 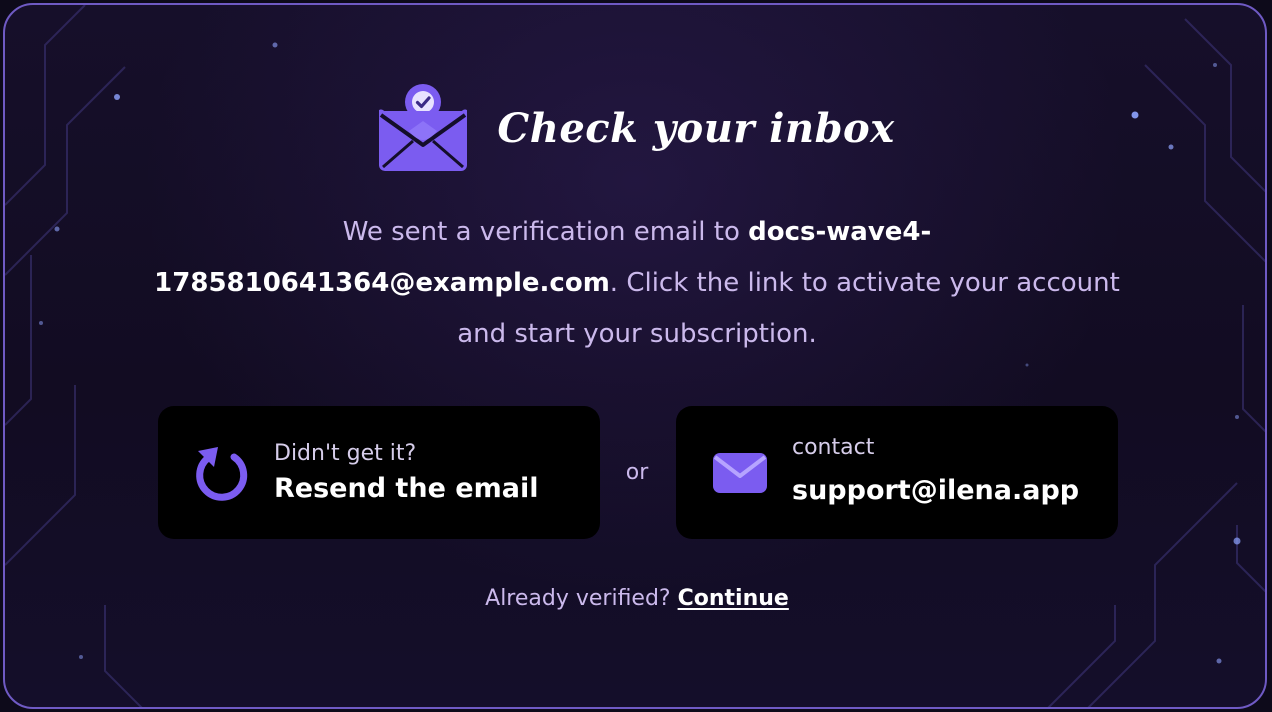 I want to click on continue-link: Continue, so click(x=733, y=598).